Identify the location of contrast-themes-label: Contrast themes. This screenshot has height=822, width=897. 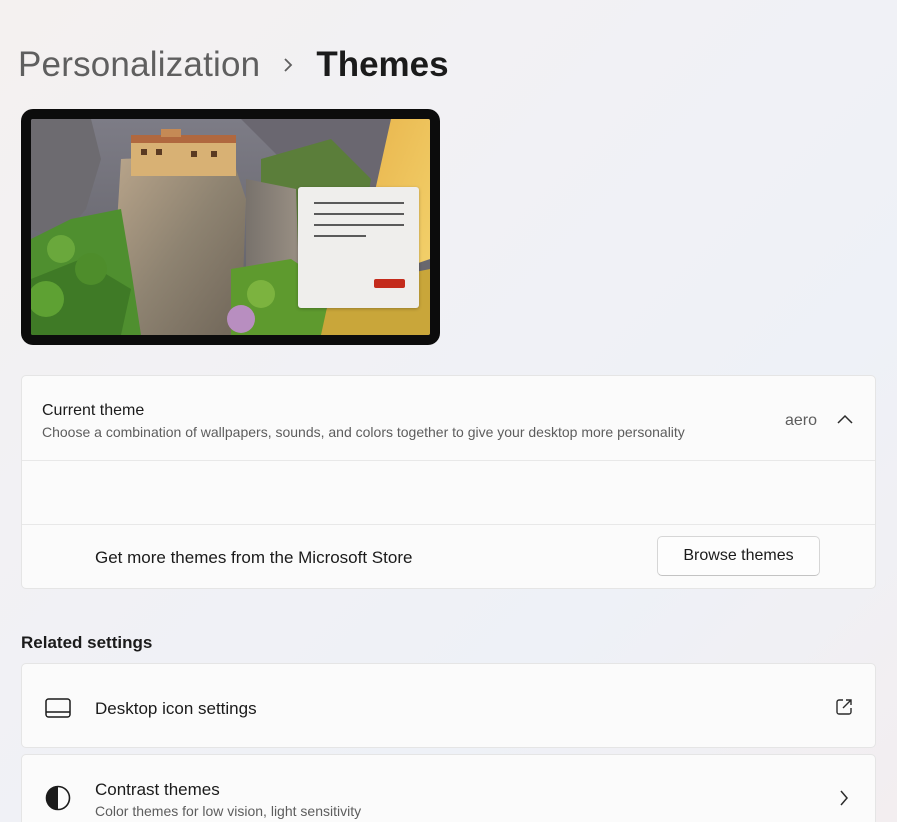
(157, 789).